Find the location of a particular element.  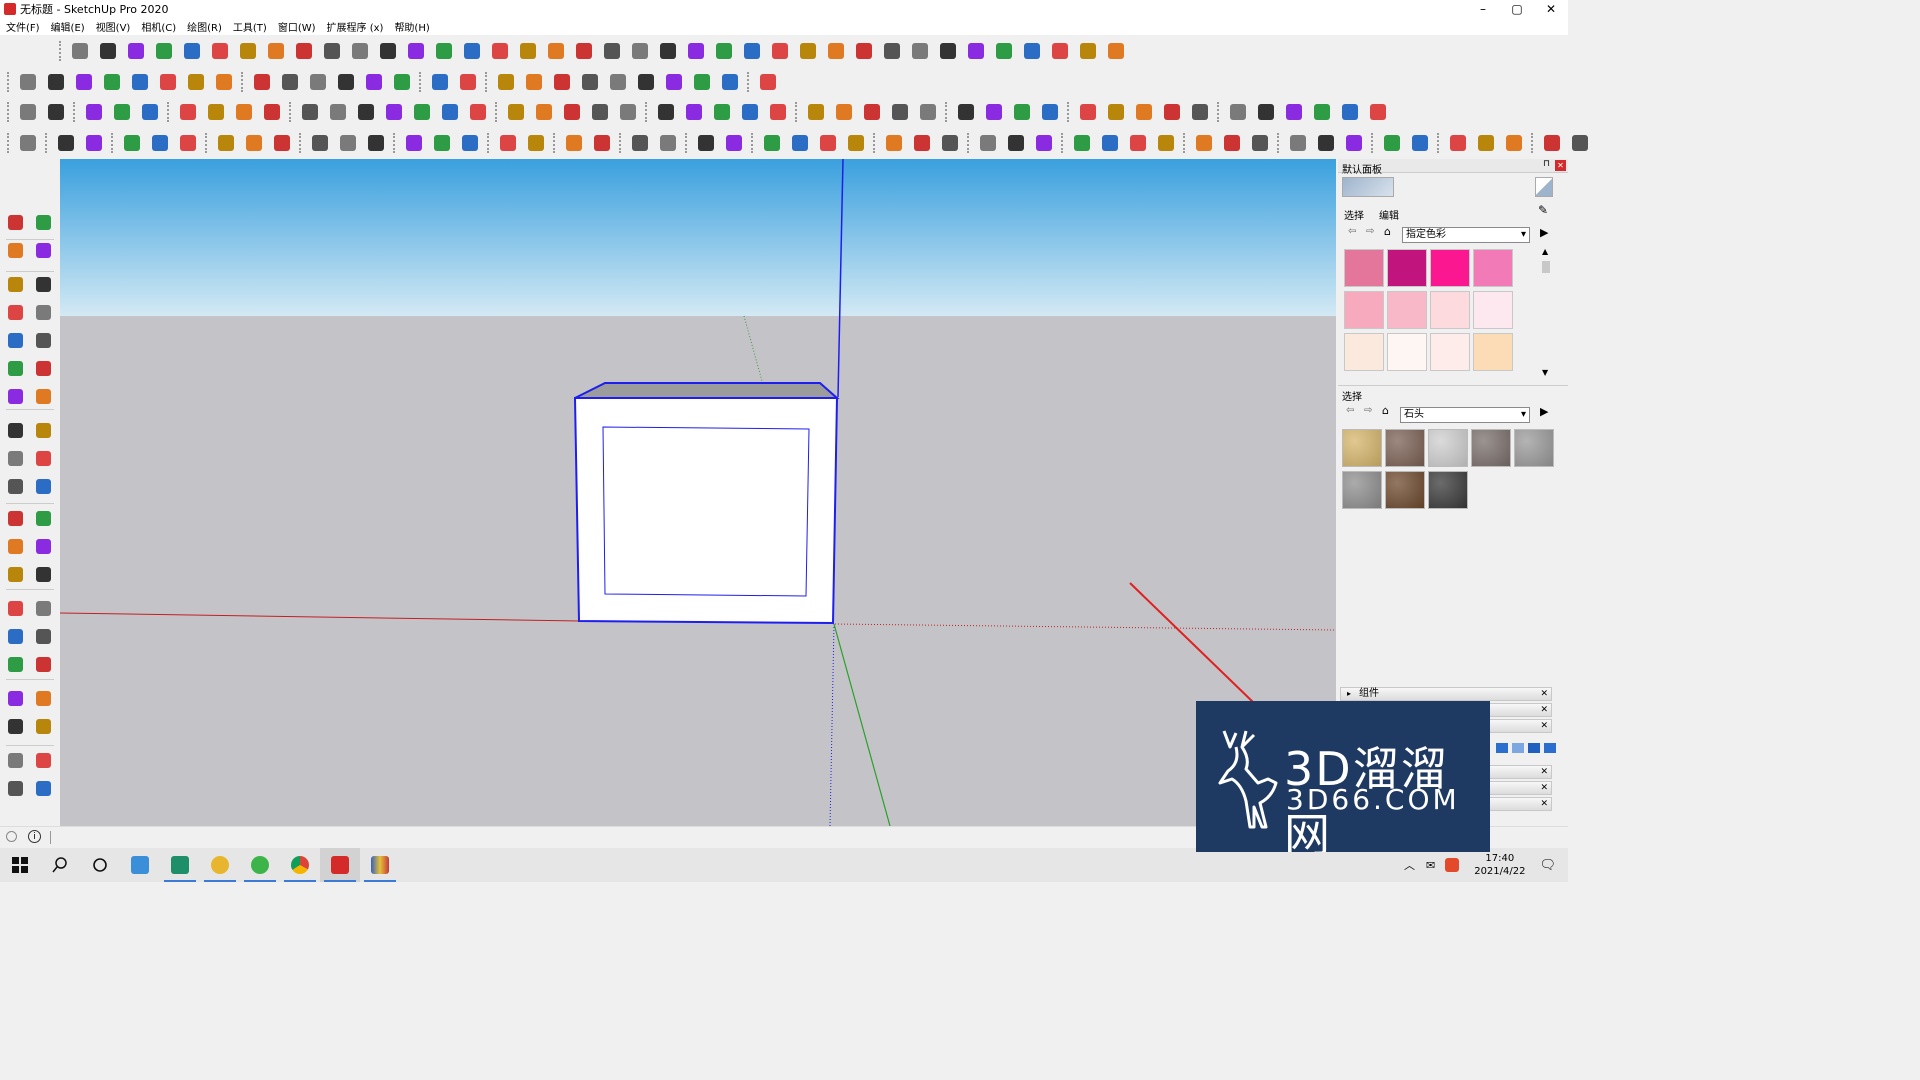

tray-components: ▸ 组件 ✕ is located at coordinates (1446, 694).